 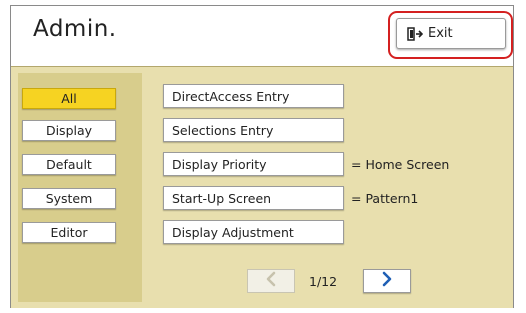 I want to click on chevron-left-icon, so click(x=271, y=281).